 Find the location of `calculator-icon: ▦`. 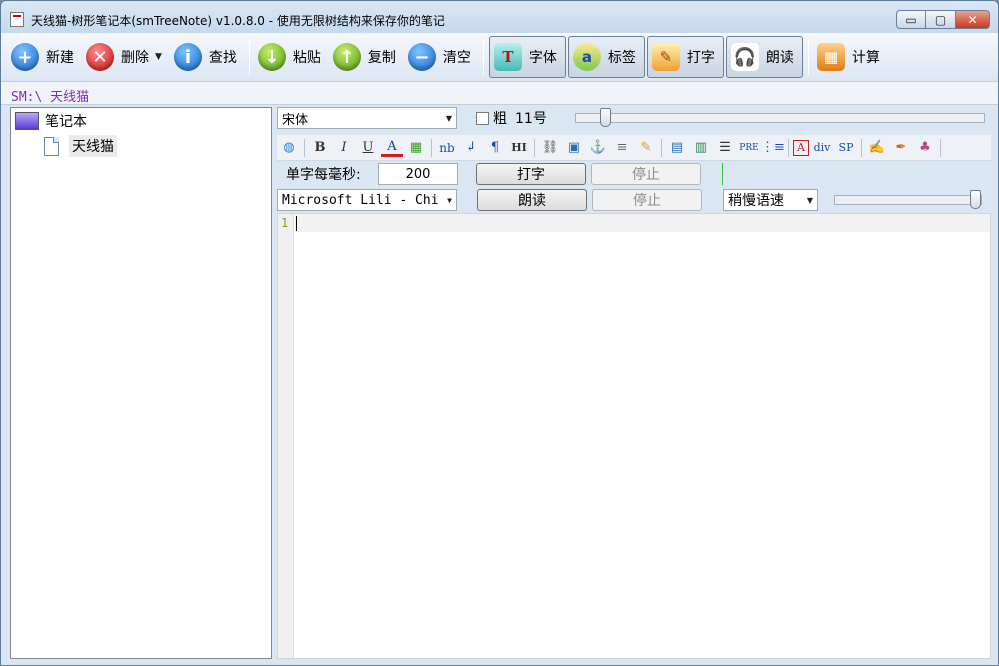

calculator-icon: ▦ is located at coordinates (830, 57).